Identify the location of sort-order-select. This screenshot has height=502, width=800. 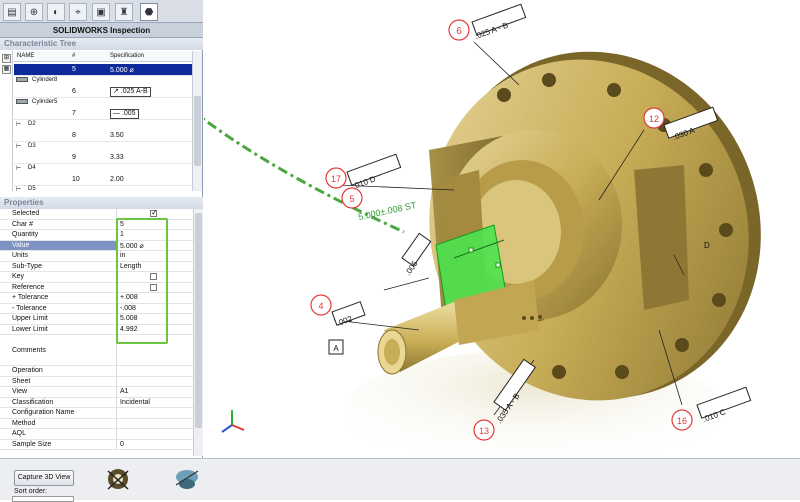
(43, 499).